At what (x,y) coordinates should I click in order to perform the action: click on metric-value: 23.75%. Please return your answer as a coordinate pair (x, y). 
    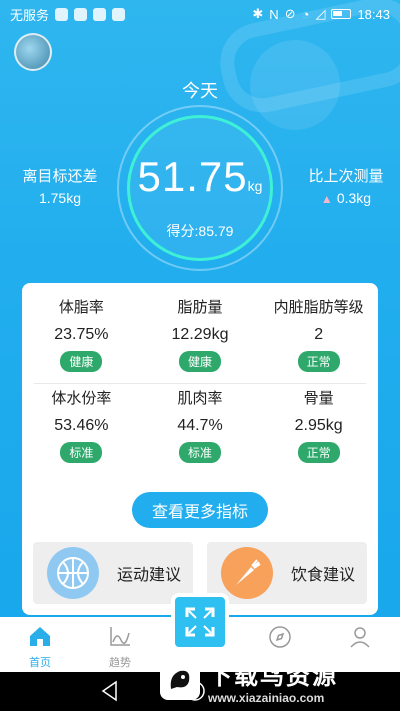
    Looking at the image, I should click on (81, 334).